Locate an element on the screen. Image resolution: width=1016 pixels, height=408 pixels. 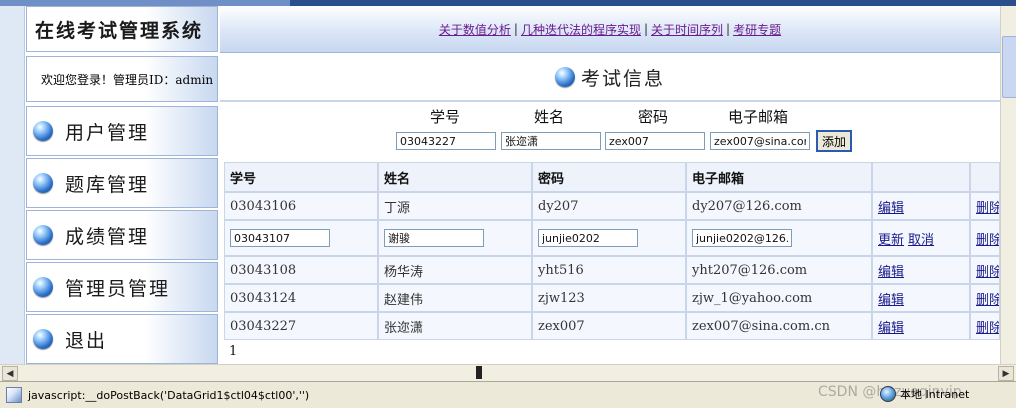
edit-id-input is located at coordinates (280, 238).